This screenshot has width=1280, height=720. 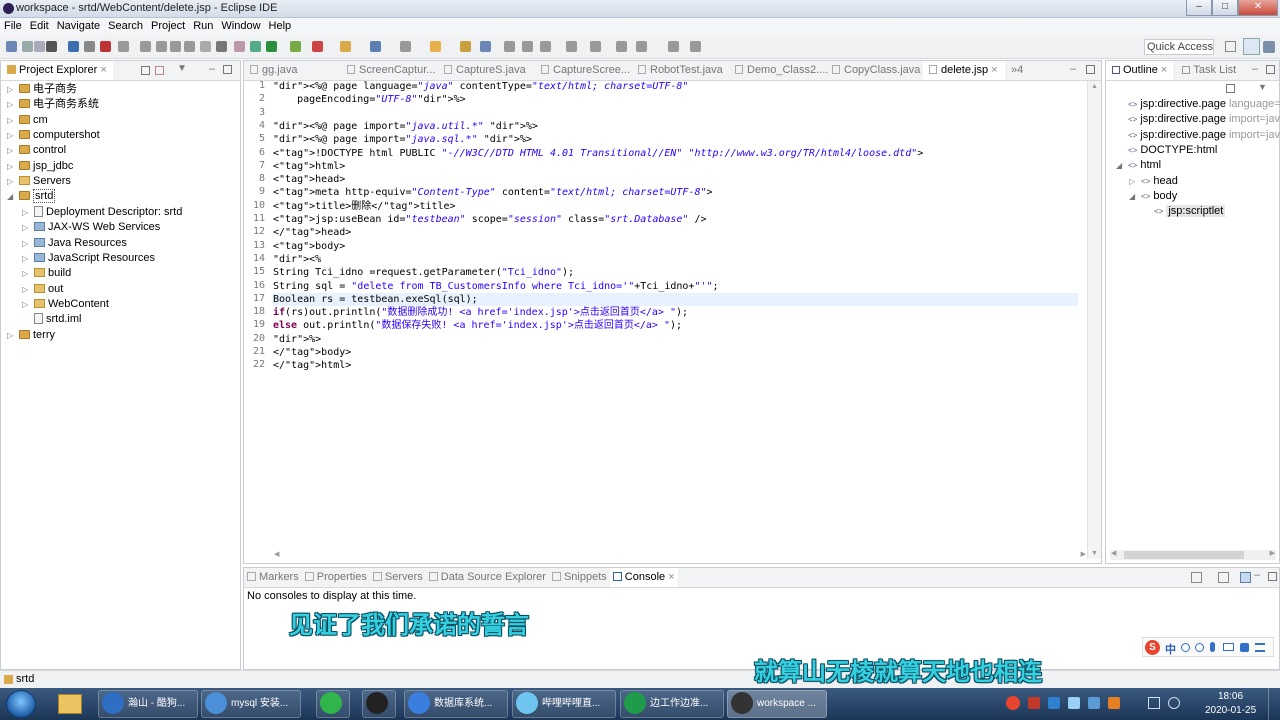 I want to click on toolbar-button-24-icon, so click(x=465, y=46).